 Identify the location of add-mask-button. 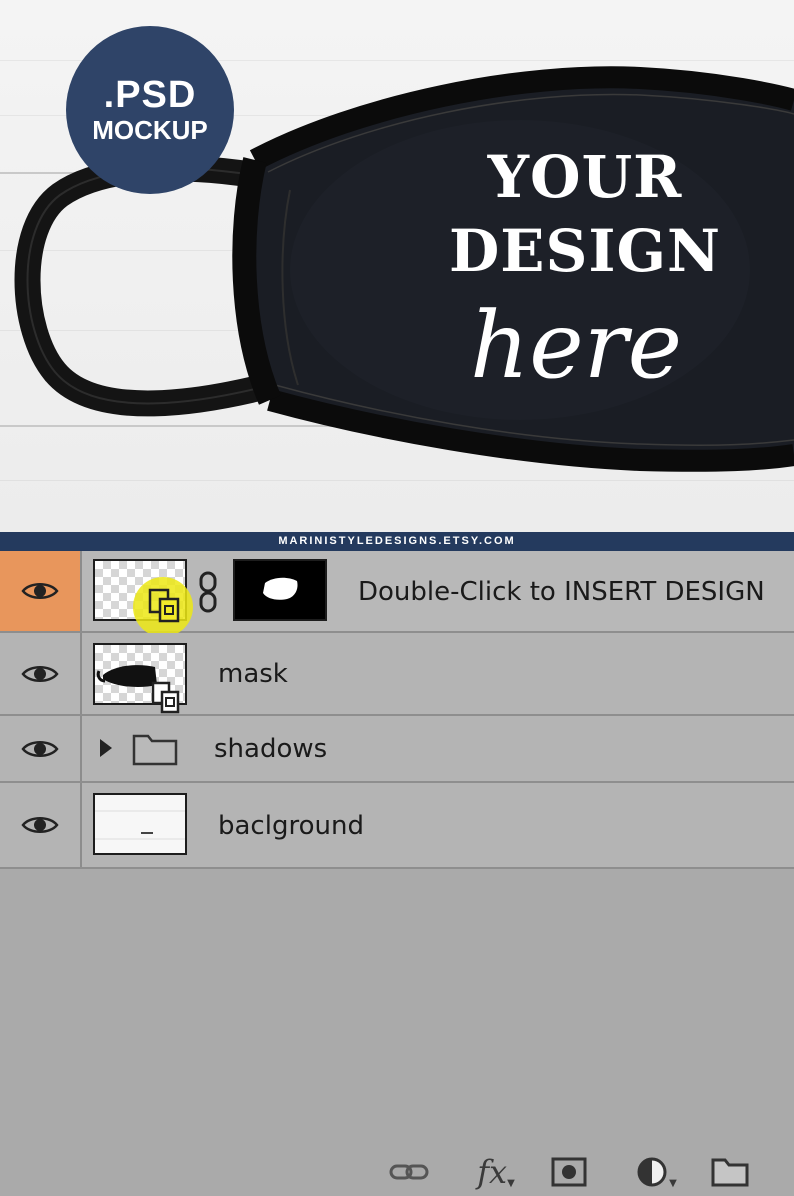
(569, 1172).